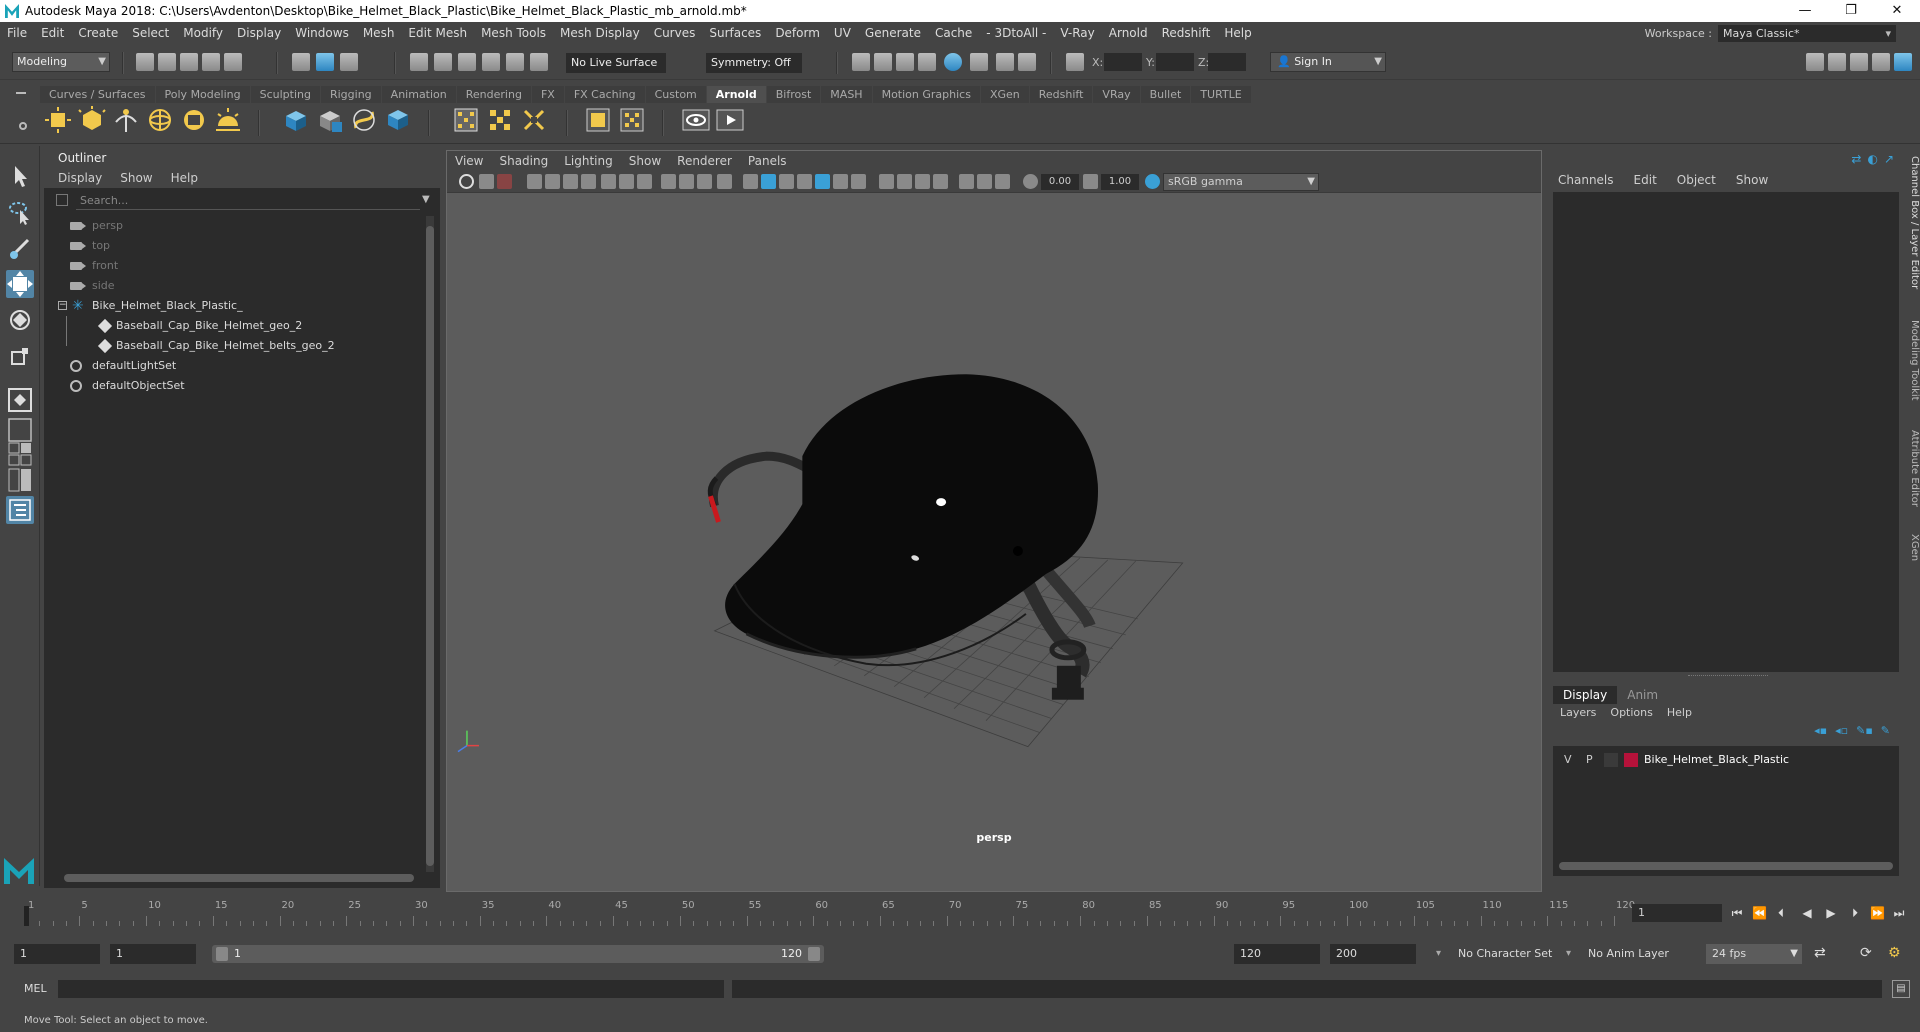 Image resolution: width=1920 pixels, height=1032 pixels. What do you see at coordinates (97, 94) in the screenshot?
I see `shelf-tab-curves-surfaces: Curves / Surfaces` at bounding box center [97, 94].